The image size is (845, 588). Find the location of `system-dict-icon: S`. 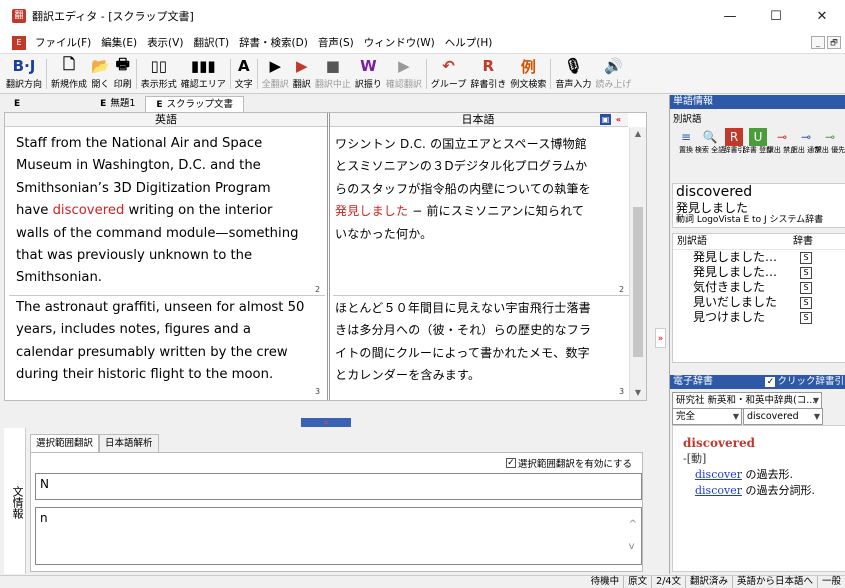

system-dict-icon: S is located at coordinates (806, 303).